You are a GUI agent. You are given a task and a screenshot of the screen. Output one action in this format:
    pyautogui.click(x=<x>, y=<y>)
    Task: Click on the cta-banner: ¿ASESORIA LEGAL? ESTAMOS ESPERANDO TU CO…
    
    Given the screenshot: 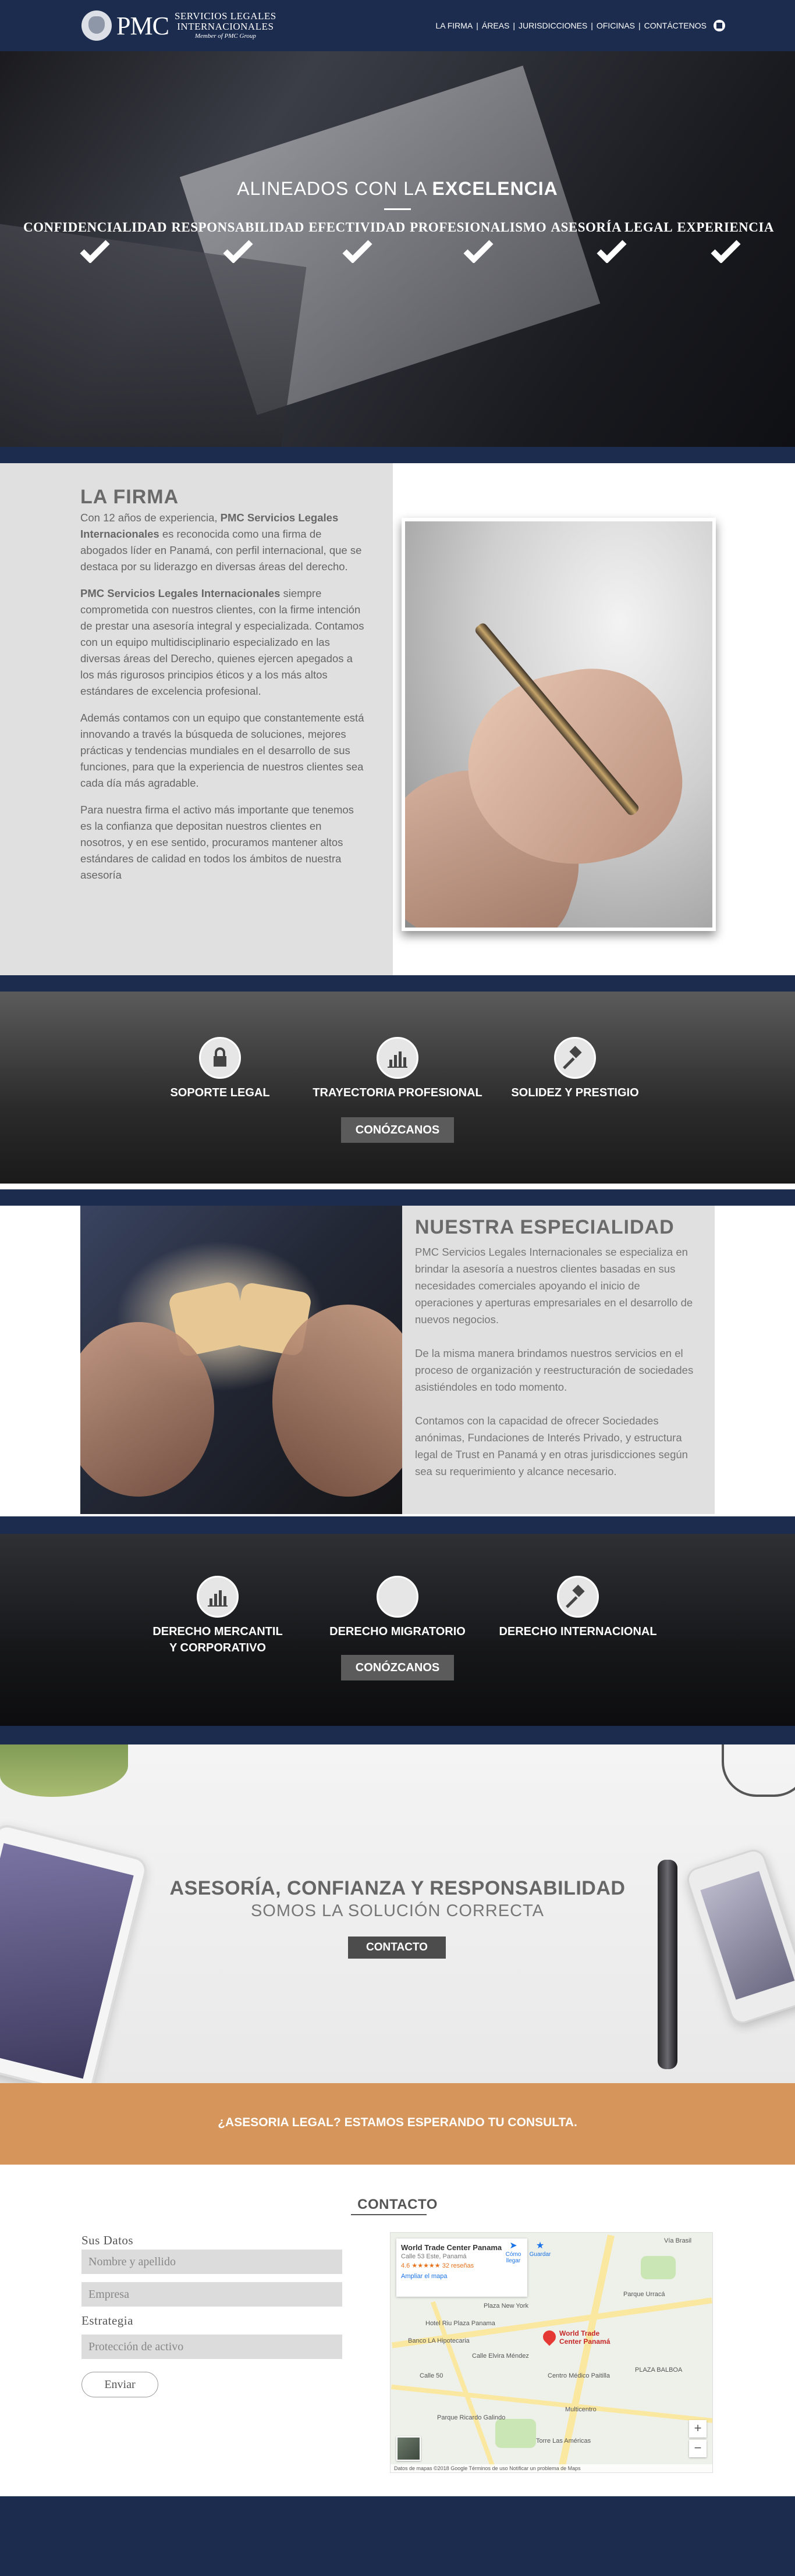 What is the action you would take?
    pyautogui.click(x=397, y=2124)
    